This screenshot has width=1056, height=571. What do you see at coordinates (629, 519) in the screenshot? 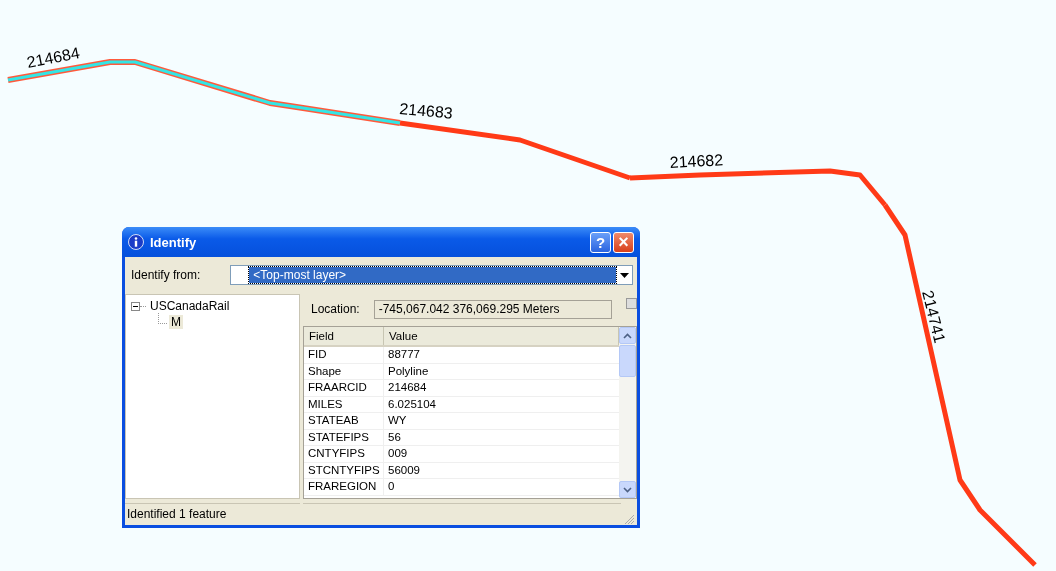
I see `resize-grip-icon` at bounding box center [629, 519].